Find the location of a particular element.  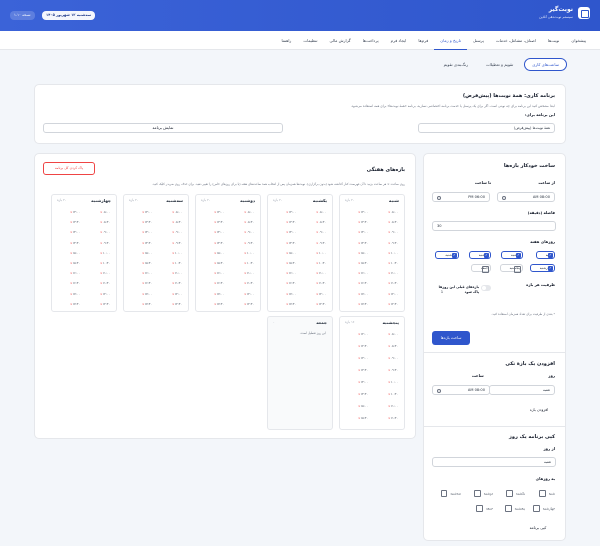

clear-all-button: پاک کردن کل برنامه is located at coordinates (69, 168).